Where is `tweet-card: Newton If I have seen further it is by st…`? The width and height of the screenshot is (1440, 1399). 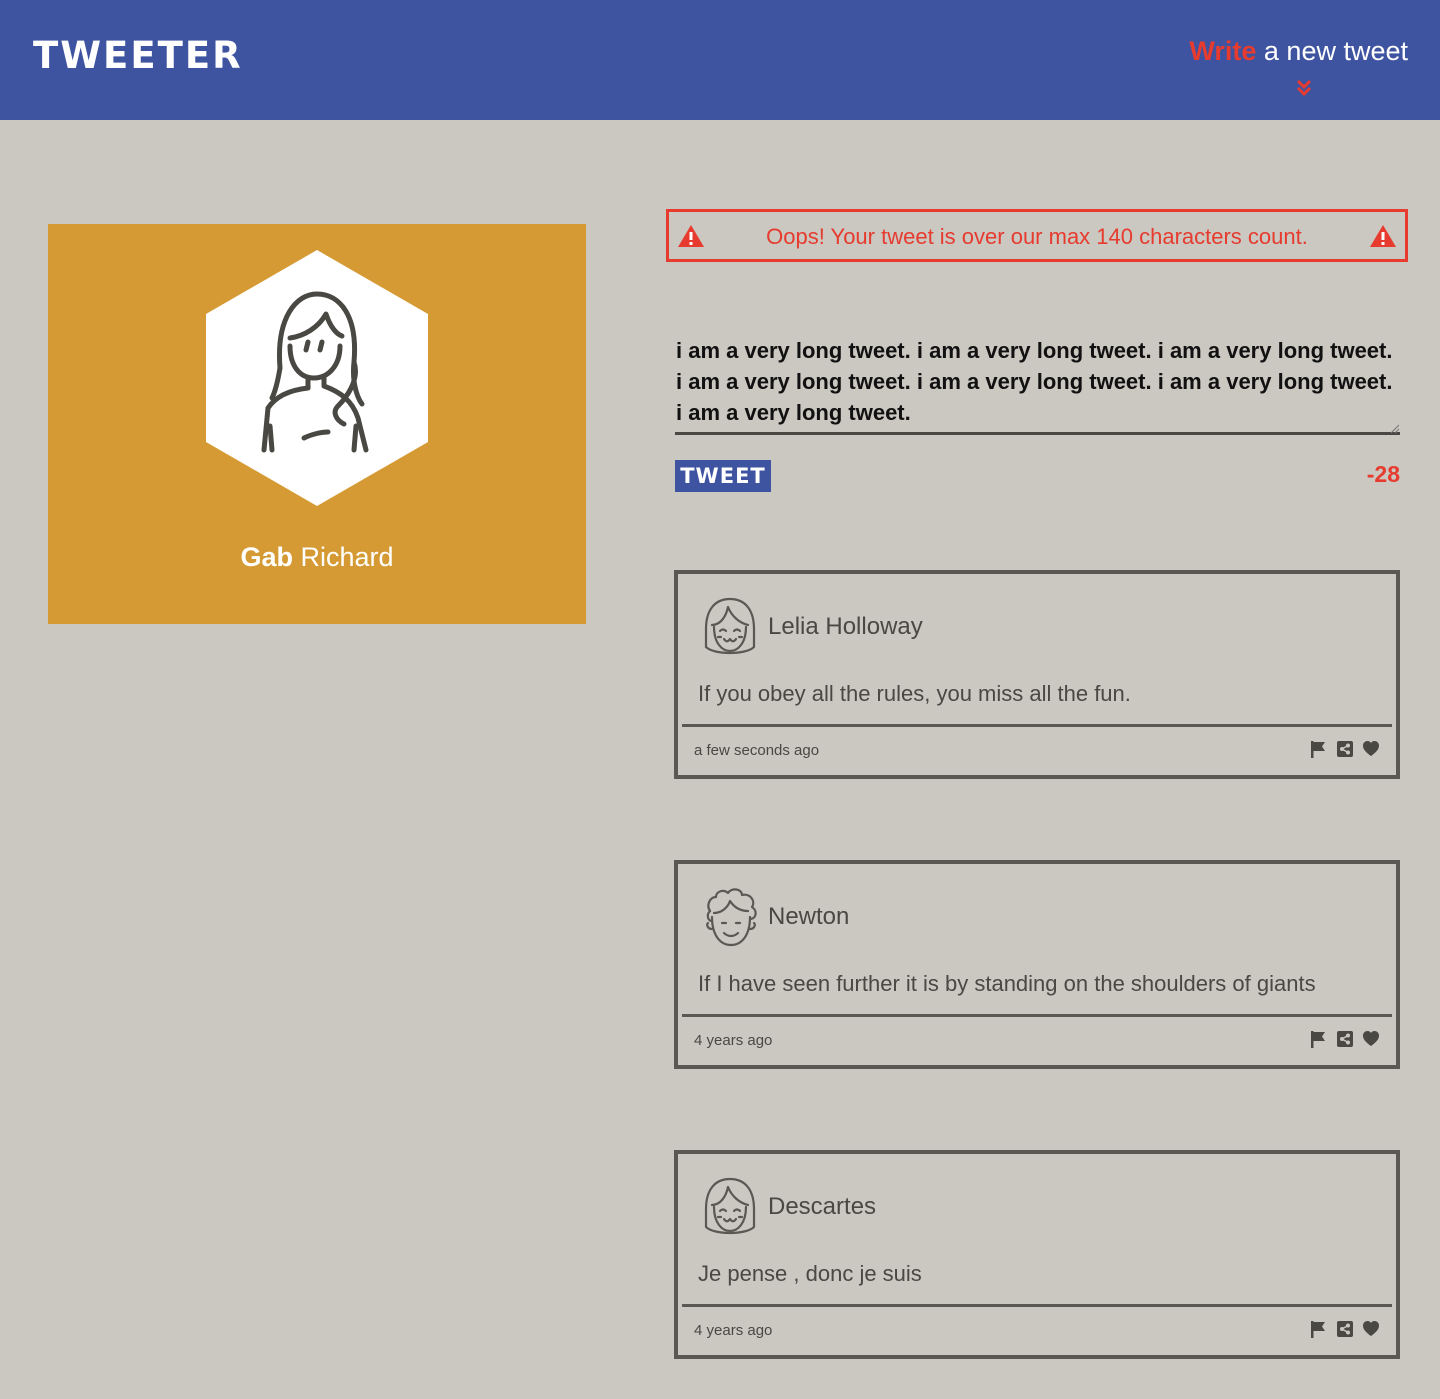
tweet-card: Newton If I have seen further it is by st… is located at coordinates (1037, 964).